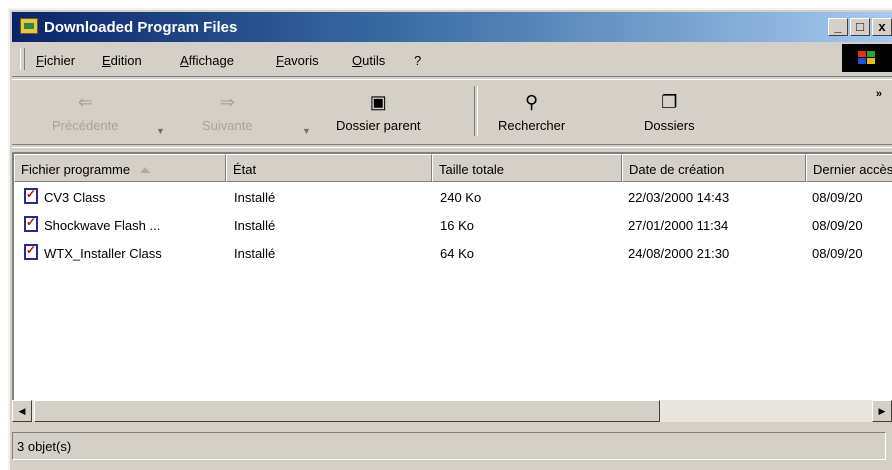  Describe the element at coordinates (120, 168) in the screenshot. I see `column-header-name: Fichier programme` at that location.